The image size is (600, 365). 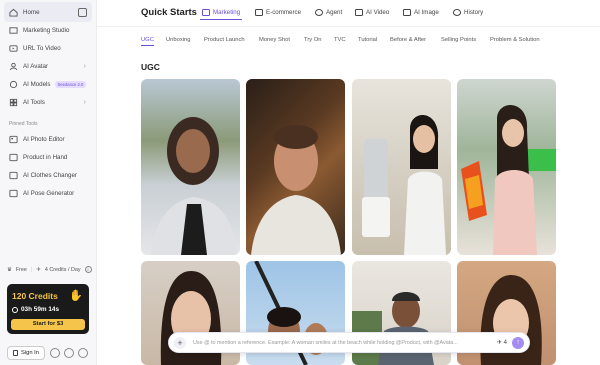 I want to click on link-icon, so click(x=13, y=48).